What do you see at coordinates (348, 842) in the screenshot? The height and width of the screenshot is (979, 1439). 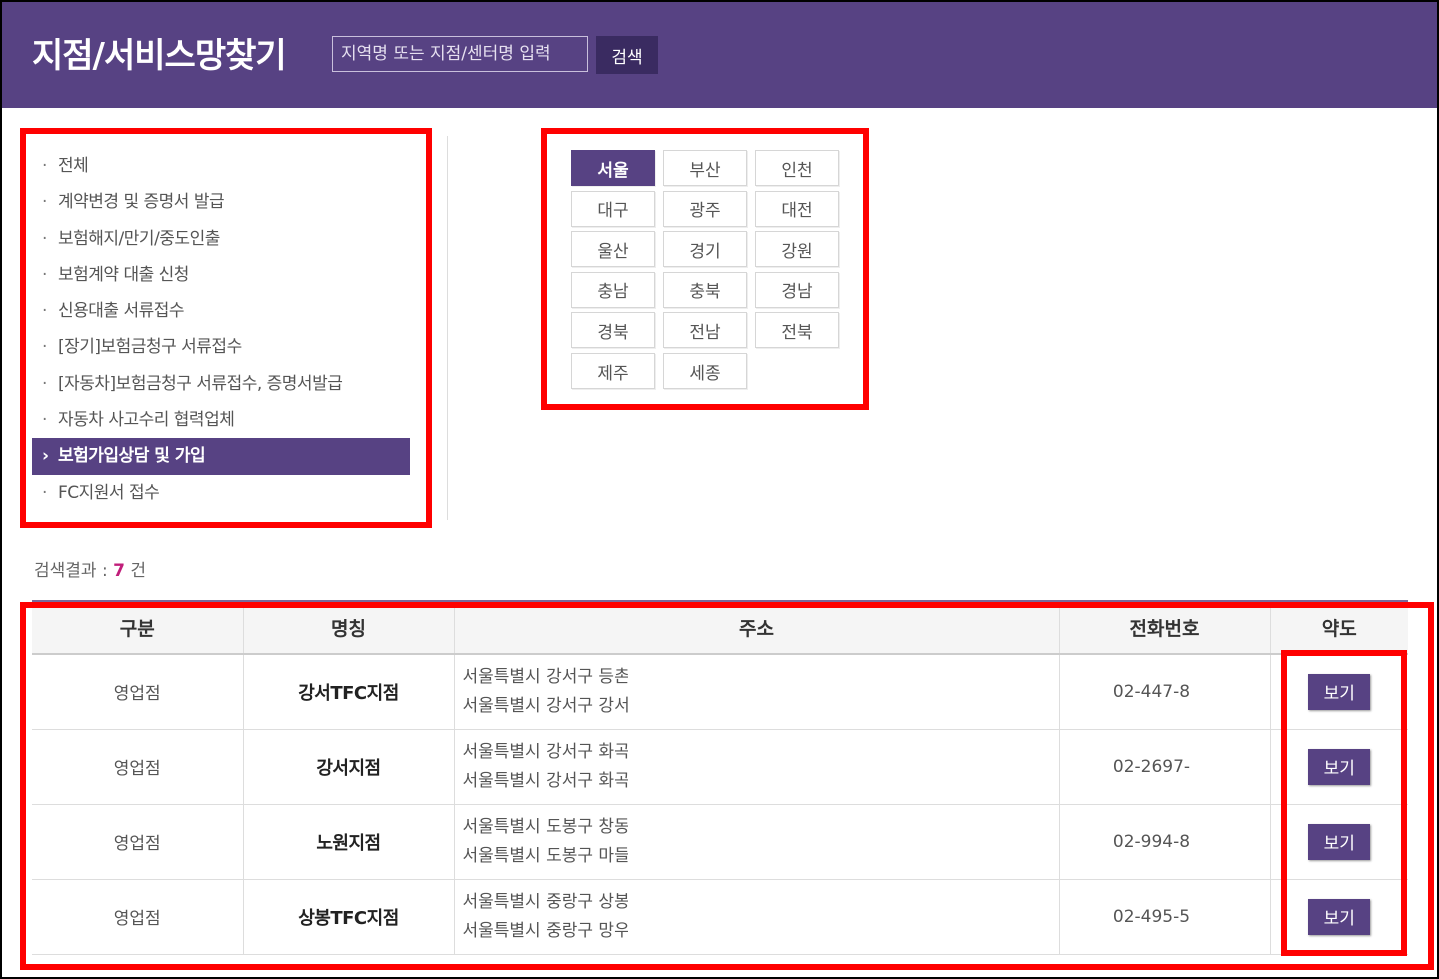 I see `cell-name: 노원지점` at bounding box center [348, 842].